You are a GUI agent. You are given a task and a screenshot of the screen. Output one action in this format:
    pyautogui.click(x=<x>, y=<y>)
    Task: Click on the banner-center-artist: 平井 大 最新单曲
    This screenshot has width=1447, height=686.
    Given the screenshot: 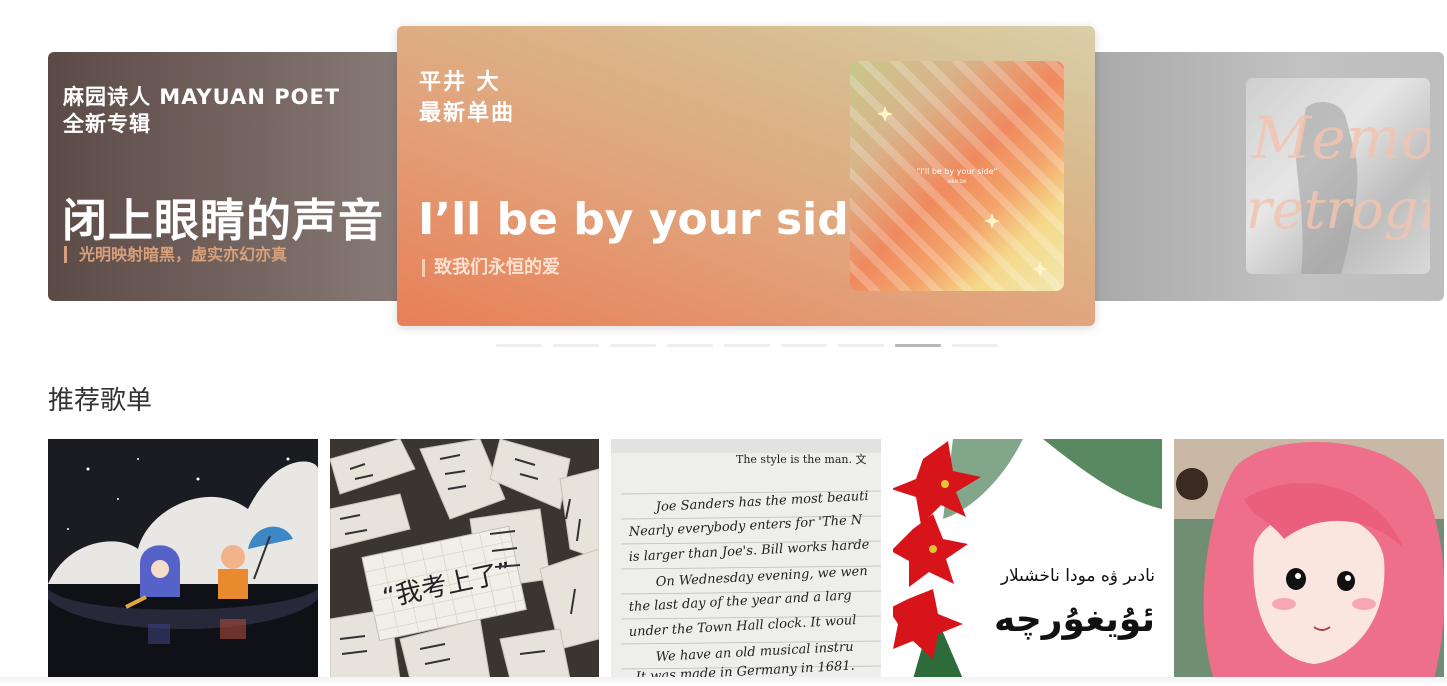 What is the action you would take?
    pyautogui.click(x=467, y=98)
    